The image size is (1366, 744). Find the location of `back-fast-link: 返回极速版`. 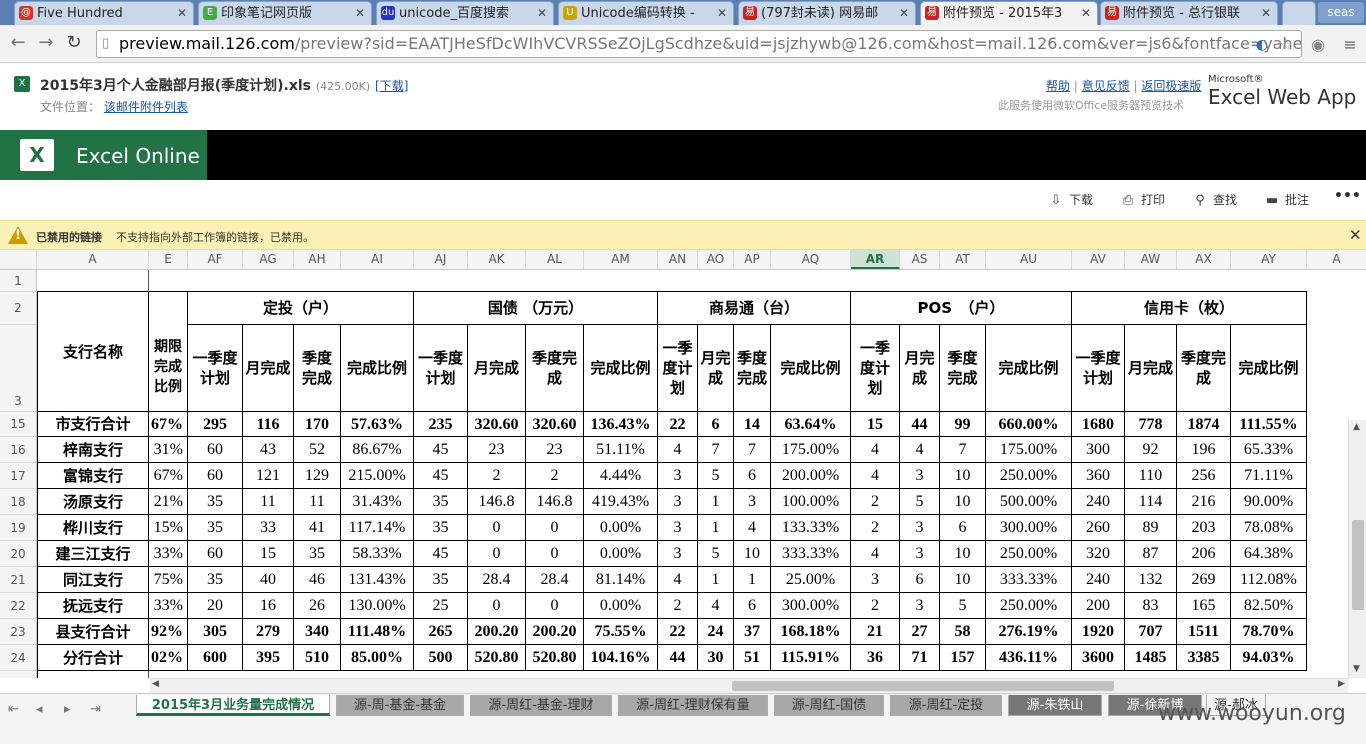

back-fast-link: 返回极速版 is located at coordinates (1171, 86).